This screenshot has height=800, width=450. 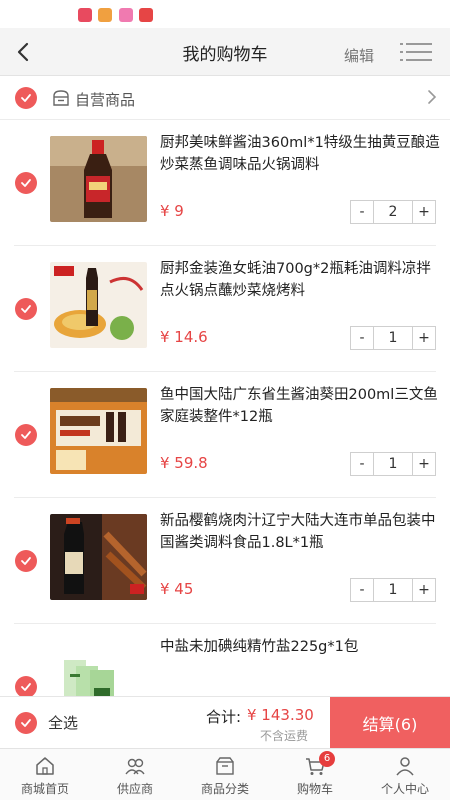 I want to click on checkout-bar: 全选 合计: ¥ 143.30 不含运费 结算(6), so click(x=225, y=722).